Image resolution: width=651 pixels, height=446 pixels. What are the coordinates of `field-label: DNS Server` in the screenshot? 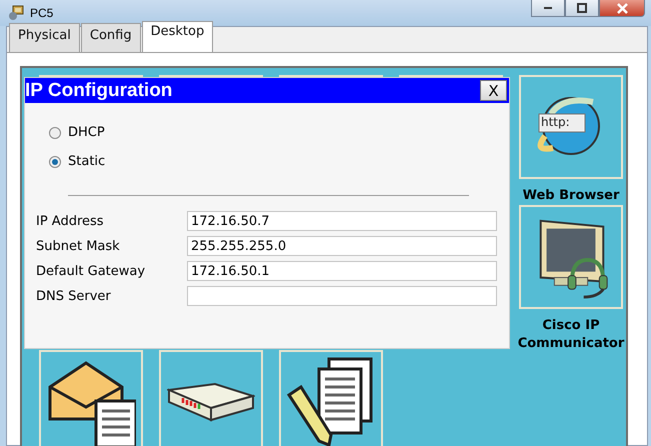 It's located at (74, 296).